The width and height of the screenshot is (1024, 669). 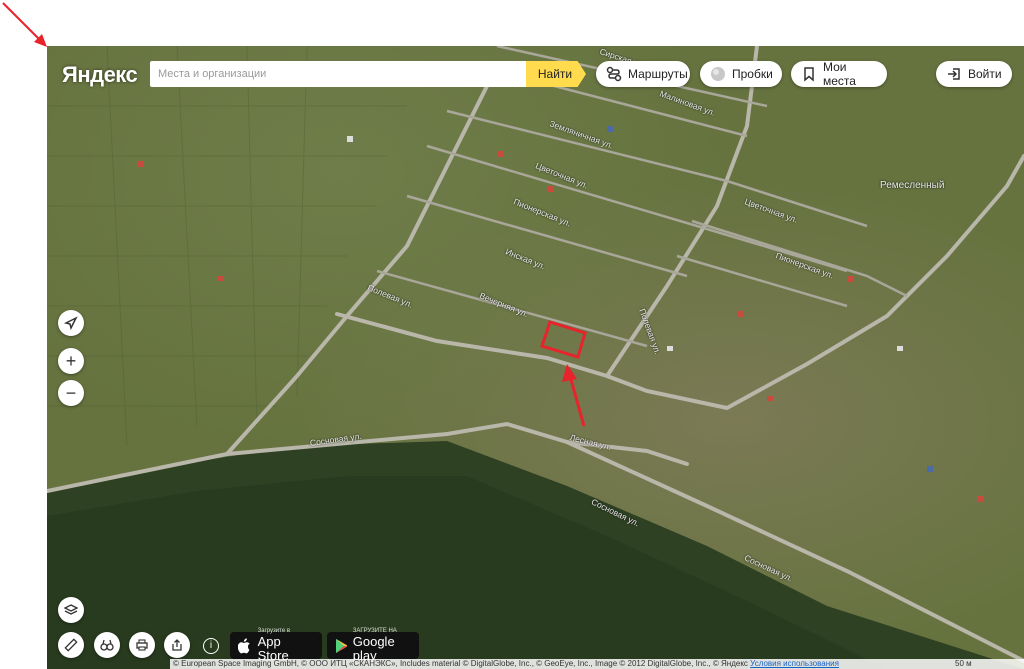 I want to click on routes-button: Маршруты, so click(x=643, y=74).